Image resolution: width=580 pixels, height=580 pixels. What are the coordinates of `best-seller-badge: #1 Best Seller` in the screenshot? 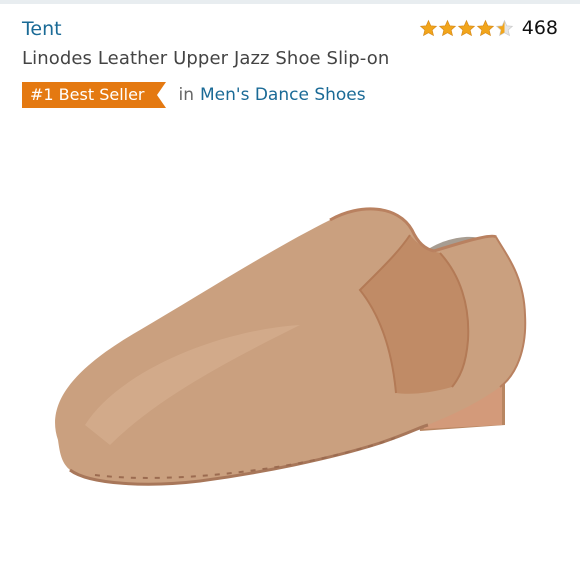 It's located at (93, 95).